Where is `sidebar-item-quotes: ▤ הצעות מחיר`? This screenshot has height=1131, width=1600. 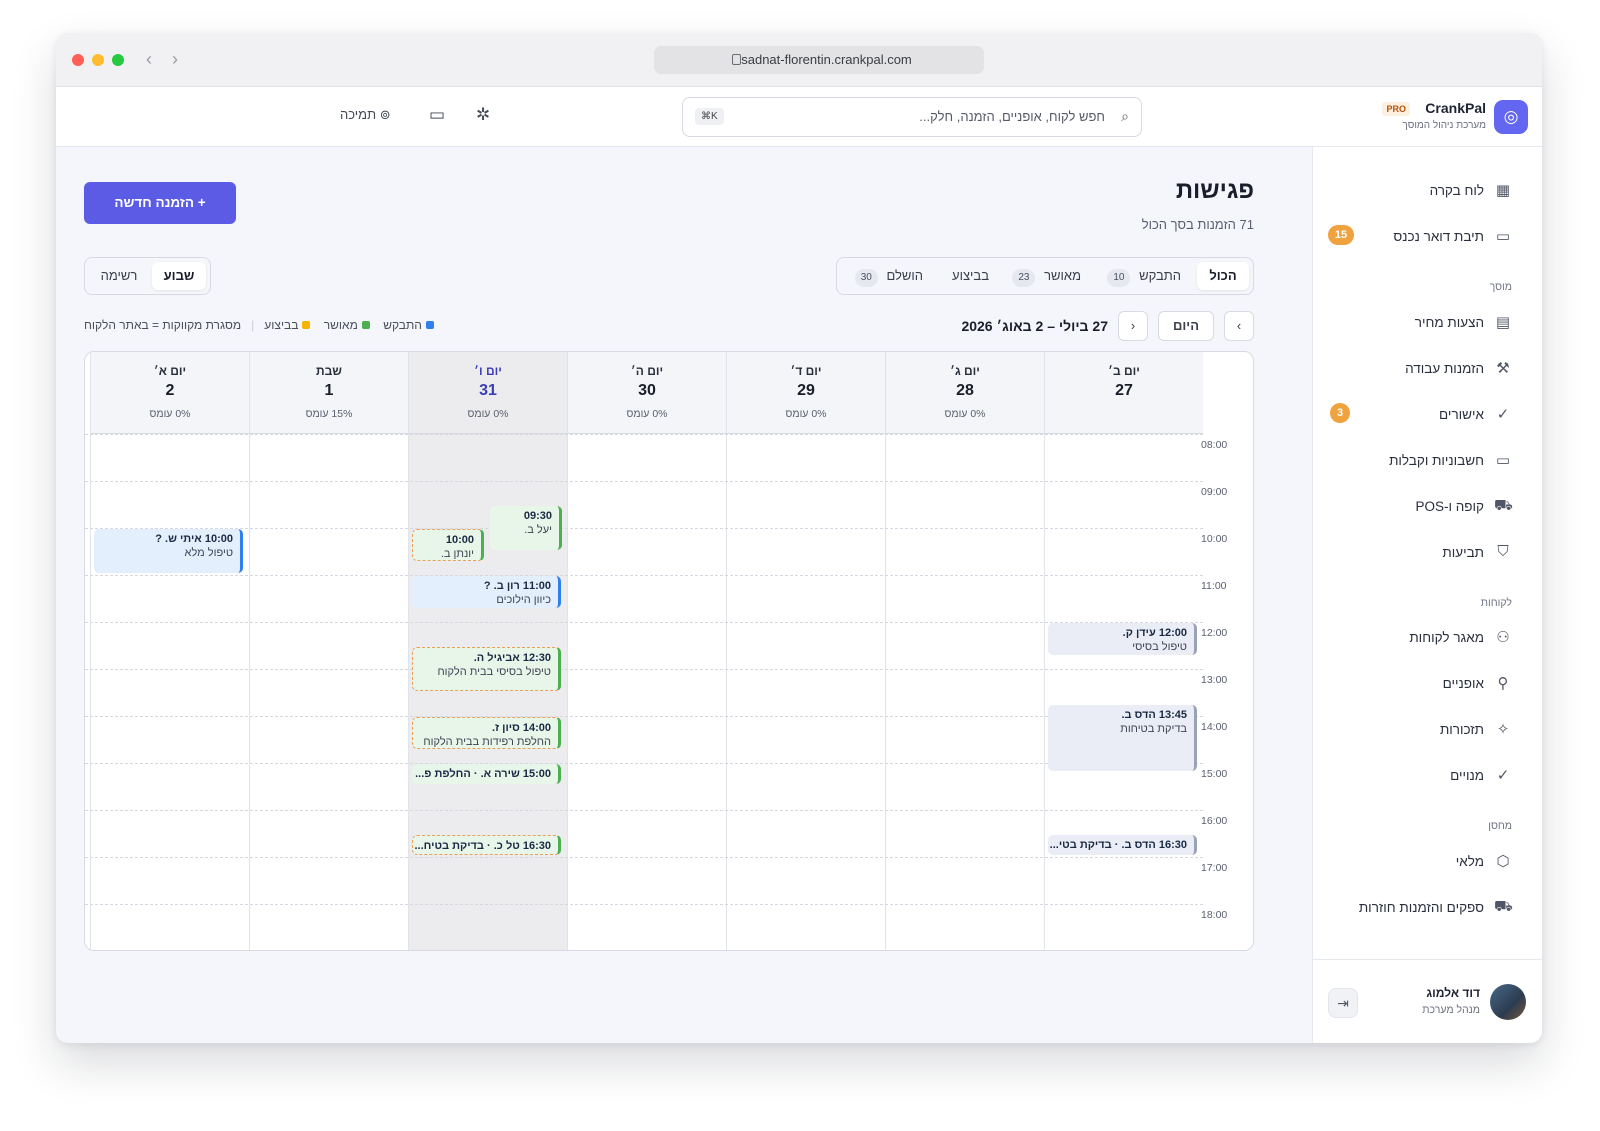
sidebar-item-quotes: ▤ הצעות מחיר is located at coordinates (1427, 323).